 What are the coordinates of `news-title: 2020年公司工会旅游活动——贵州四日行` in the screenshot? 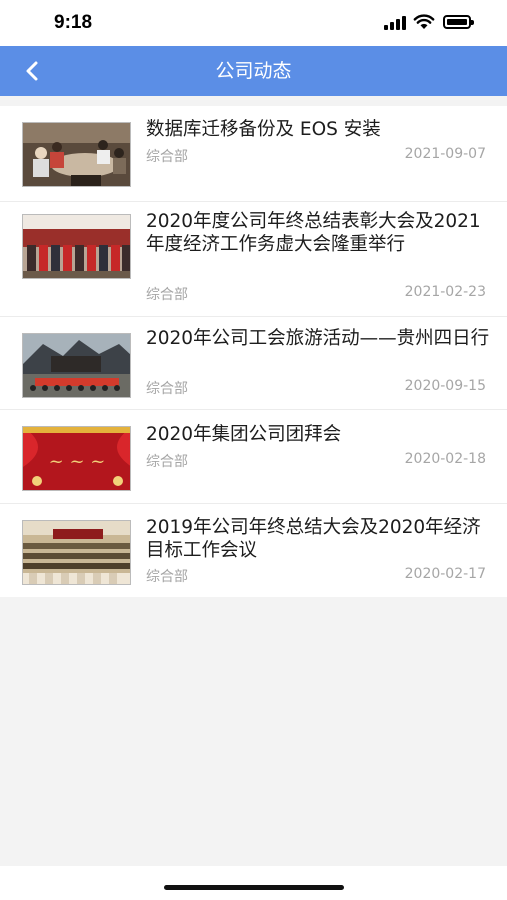 It's located at (318, 338).